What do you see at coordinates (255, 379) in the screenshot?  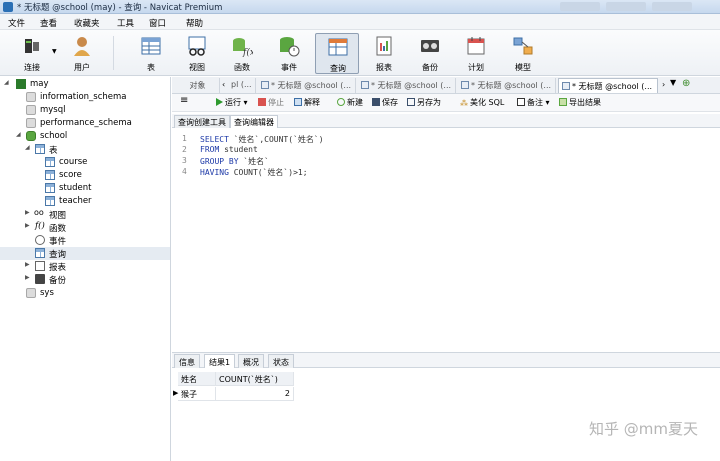 I see `column-header: COUNT(`姓名`)` at bounding box center [255, 379].